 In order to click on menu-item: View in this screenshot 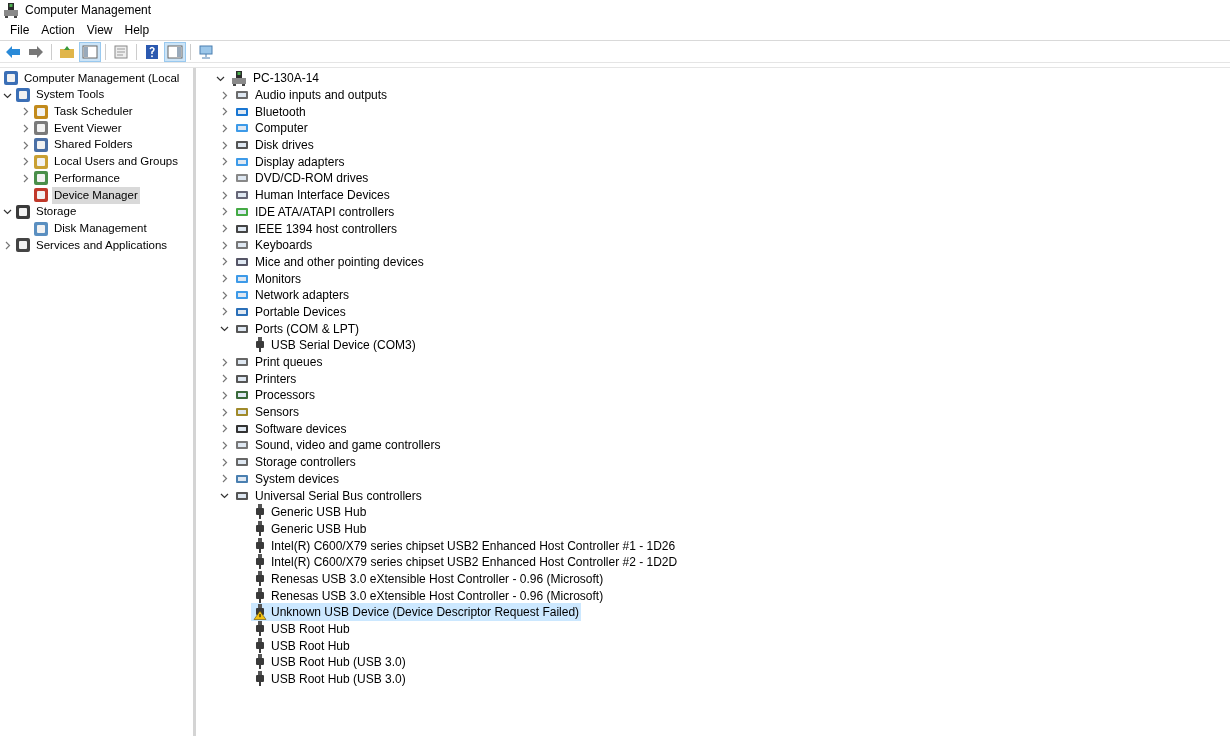, I will do `click(99, 30)`.